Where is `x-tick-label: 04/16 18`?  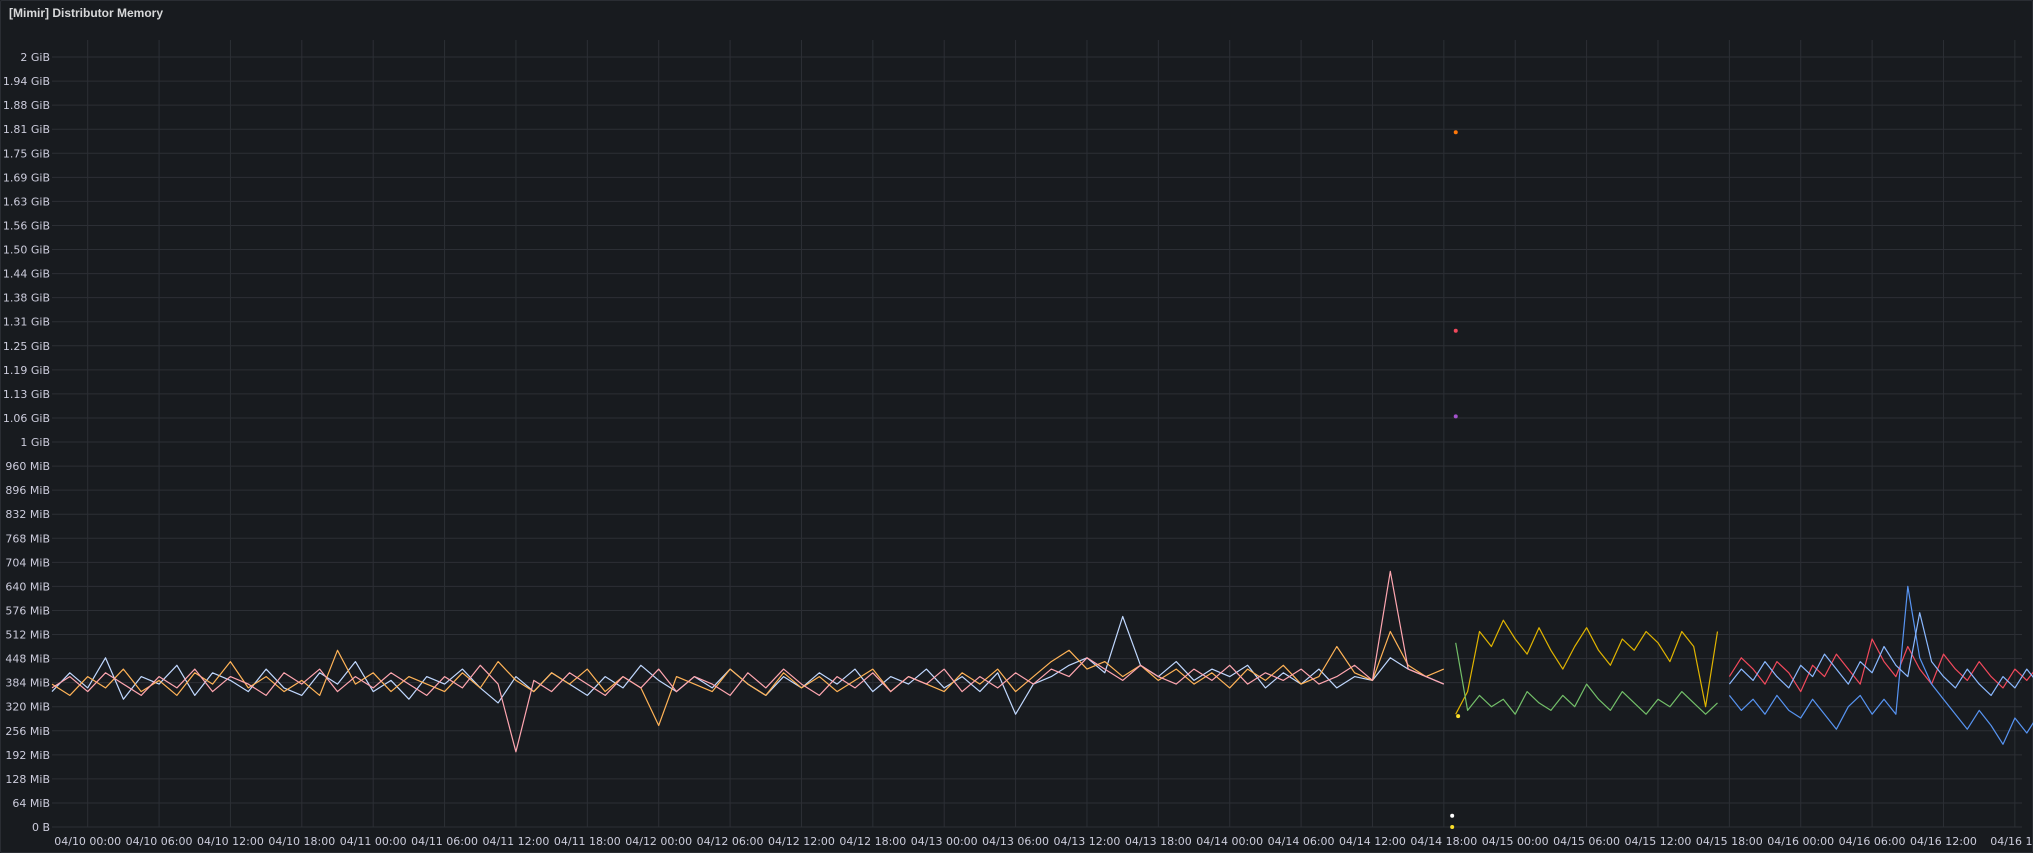 x-tick-label: 04/16 18 is located at coordinates (2011, 841).